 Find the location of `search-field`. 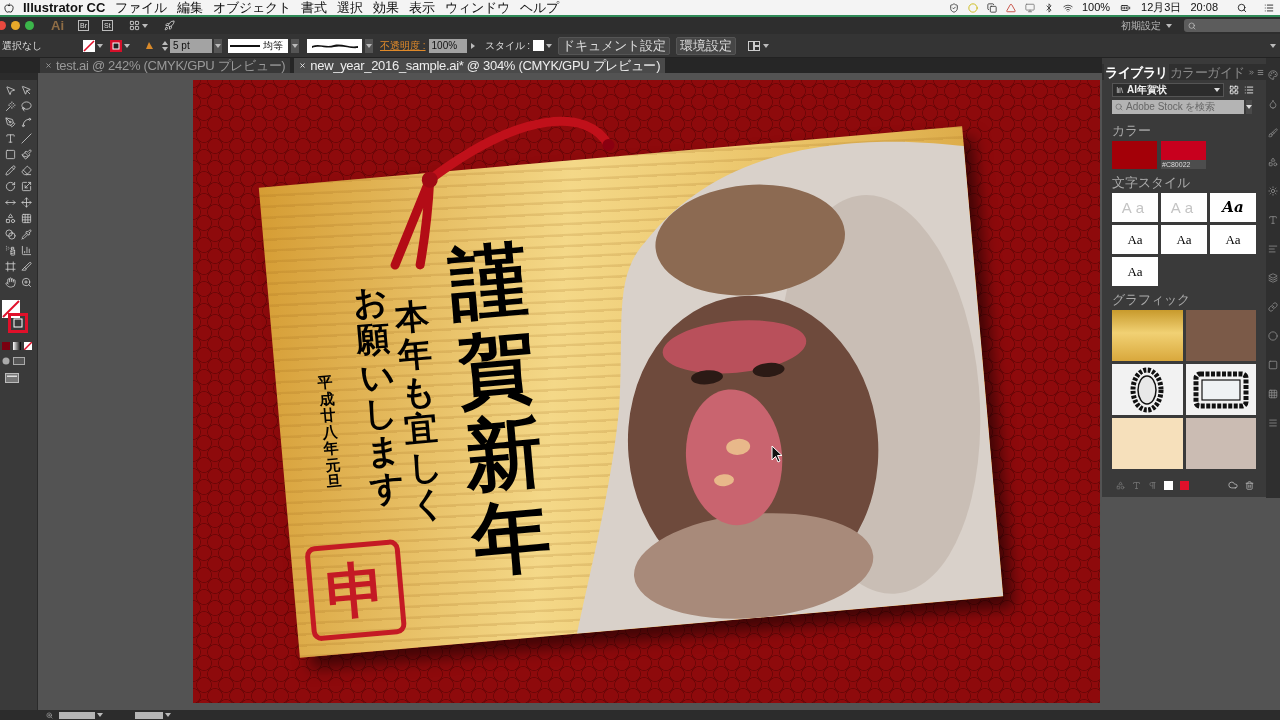

search-field is located at coordinates (1232, 25).